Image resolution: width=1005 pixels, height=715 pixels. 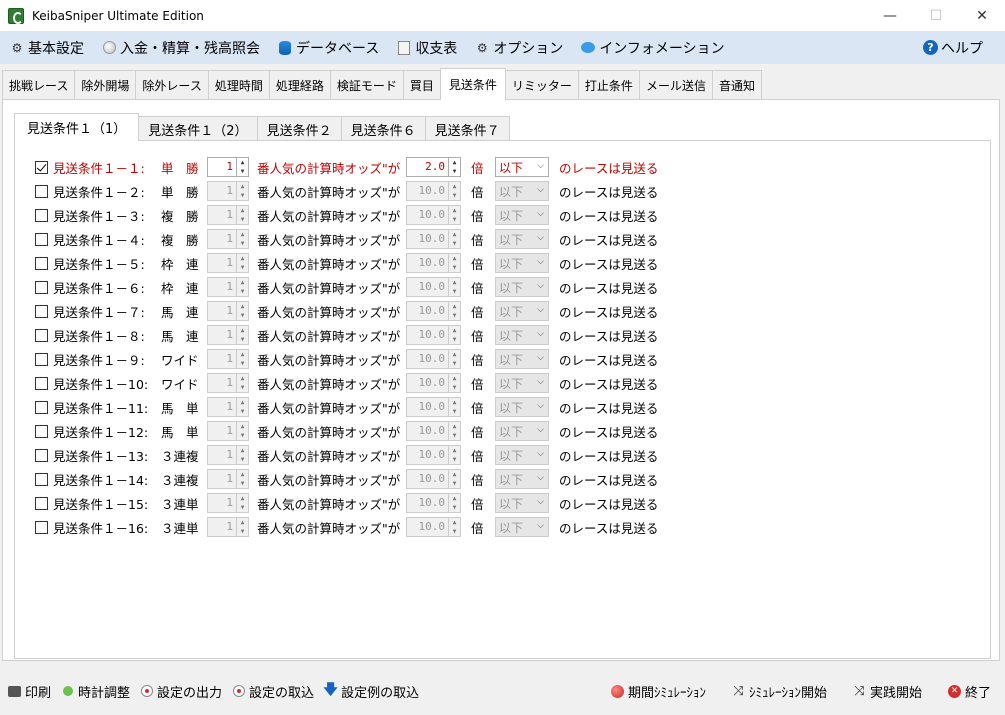 What do you see at coordinates (736, 85) in the screenshot?
I see `tab-sound: 音通知` at bounding box center [736, 85].